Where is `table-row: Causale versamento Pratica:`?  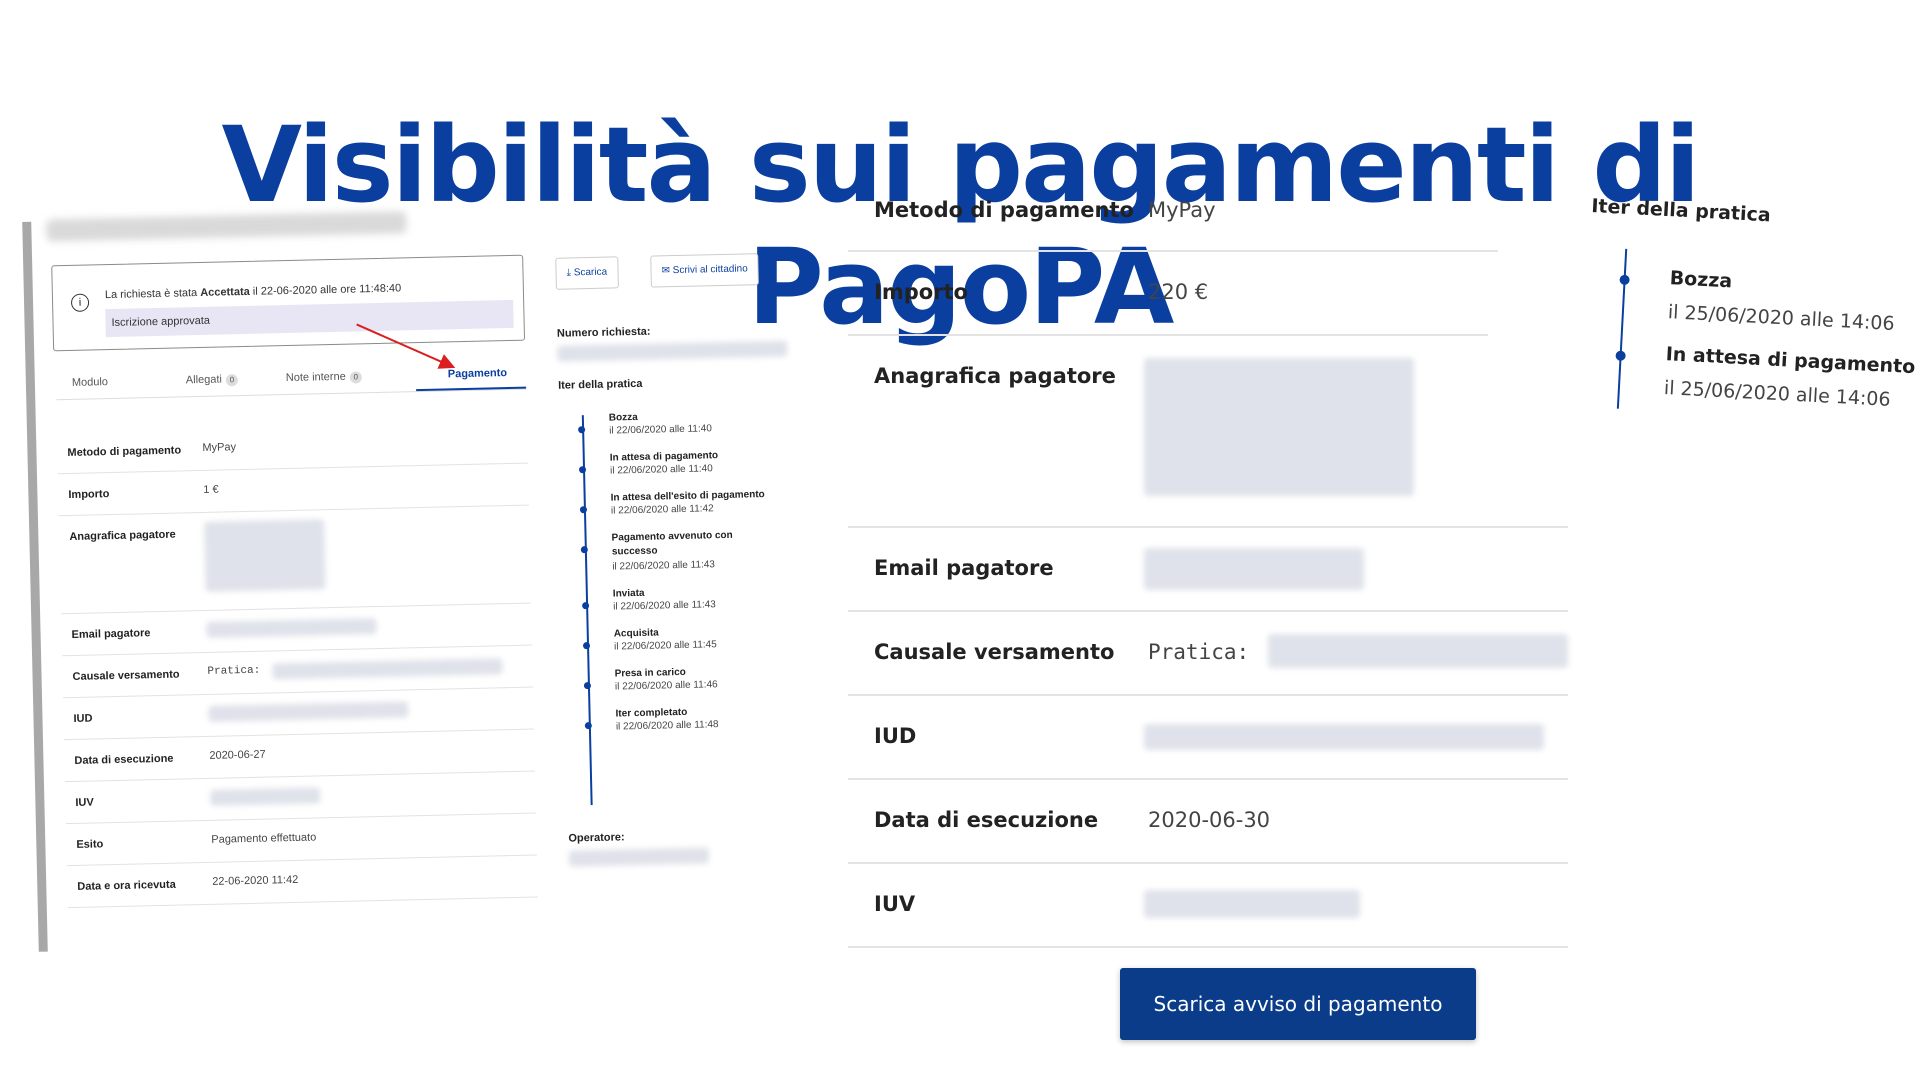
table-row: Causale versamento Pratica: is located at coordinates (1208, 653).